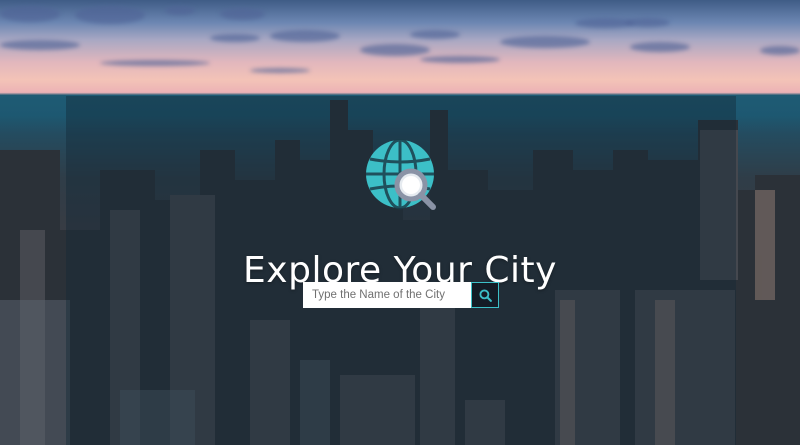 Image resolution: width=800 pixels, height=445 pixels. I want to click on globe-search-icon, so click(401, 174).